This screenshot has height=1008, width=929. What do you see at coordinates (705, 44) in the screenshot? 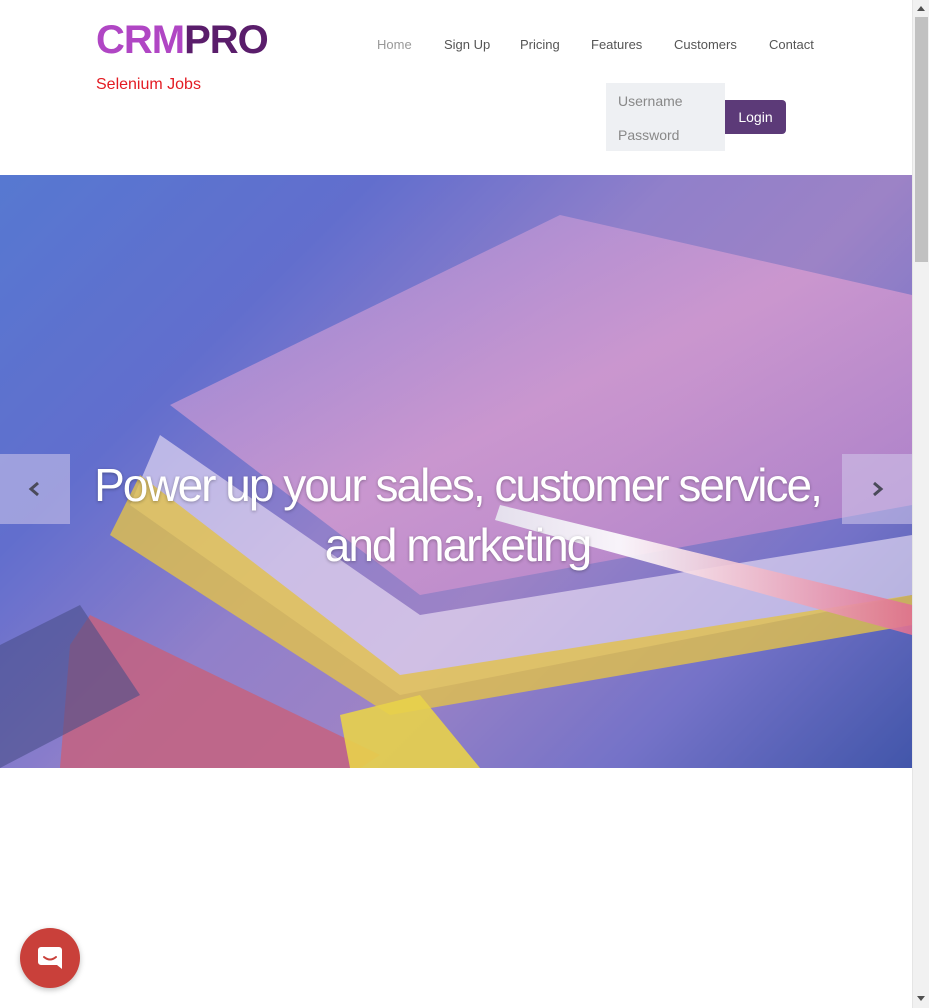
I see `nav-customers: Customers` at bounding box center [705, 44].